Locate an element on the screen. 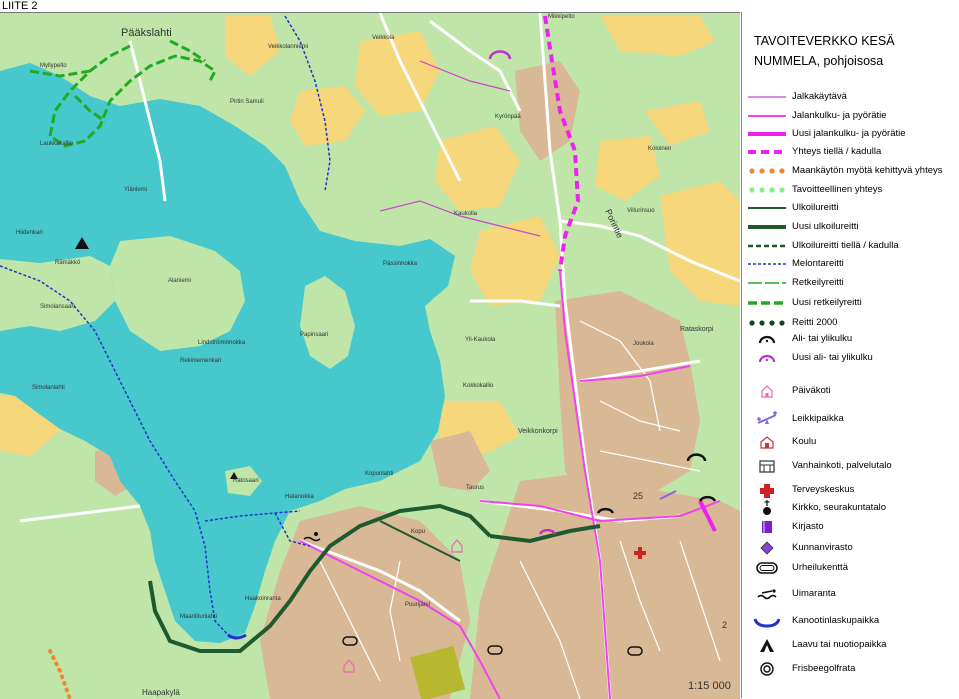  legend-item: Uusi ali- tai ylikulku is located at coordinates (850, 358).